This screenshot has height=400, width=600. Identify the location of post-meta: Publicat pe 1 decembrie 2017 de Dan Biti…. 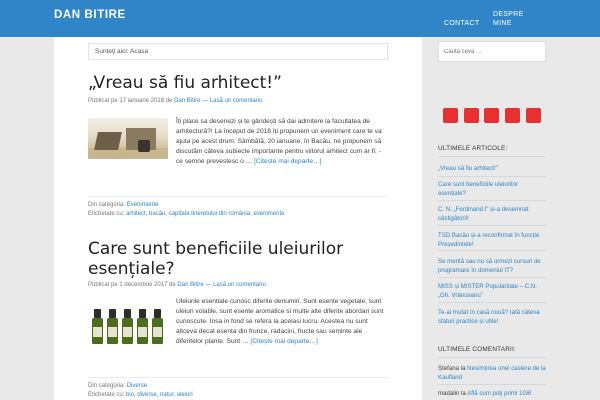
(177, 285).